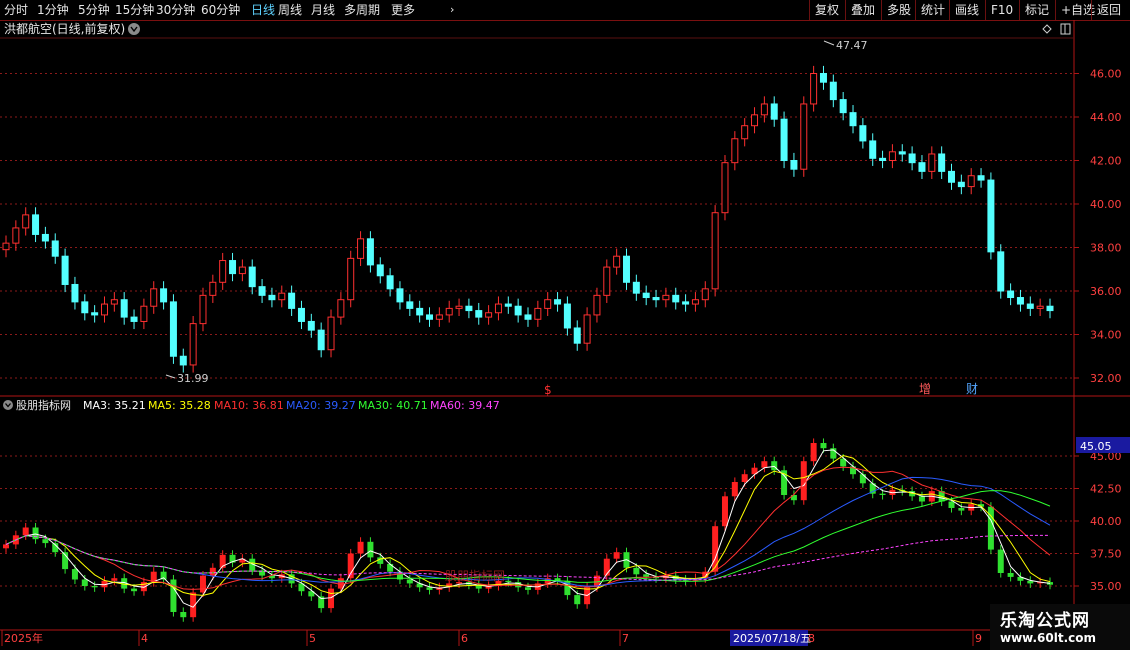  What do you see at coordinates (362, 10) in the screenshot?
I see `period-tab-9: 多周期` at bounding box center [362, 10].